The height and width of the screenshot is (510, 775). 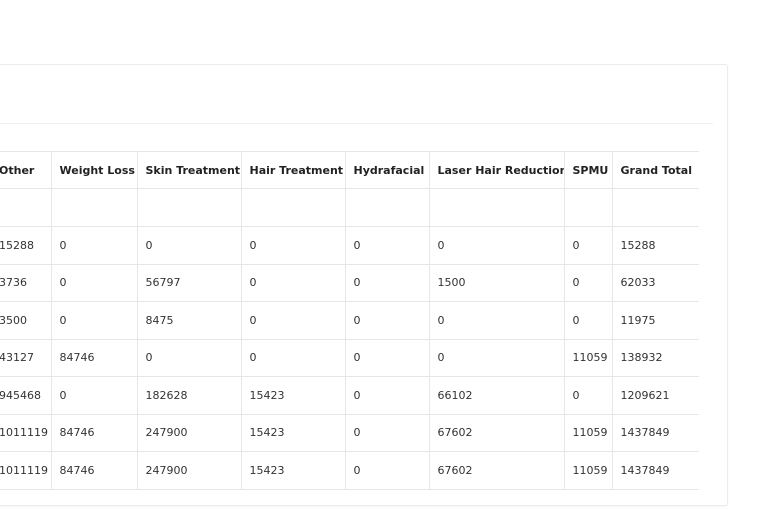 What do you see at coordinates (588, 170) in the screenshot?
I see `column-header-spmu: SPMU` at bounding box center [588, 170].